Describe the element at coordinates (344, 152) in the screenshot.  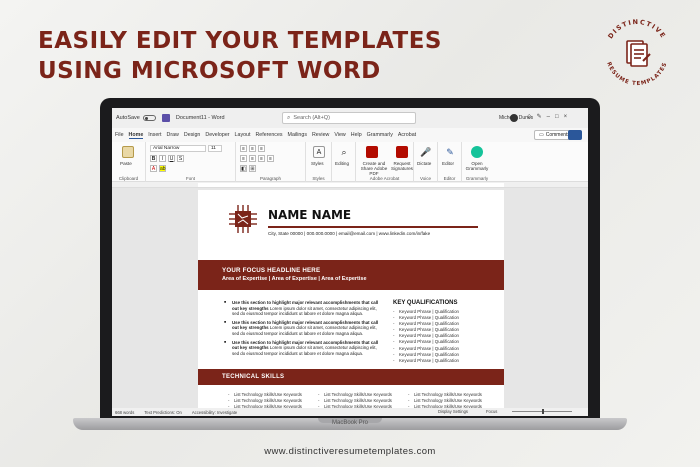
I see `find-icon: ⌕` at that location.